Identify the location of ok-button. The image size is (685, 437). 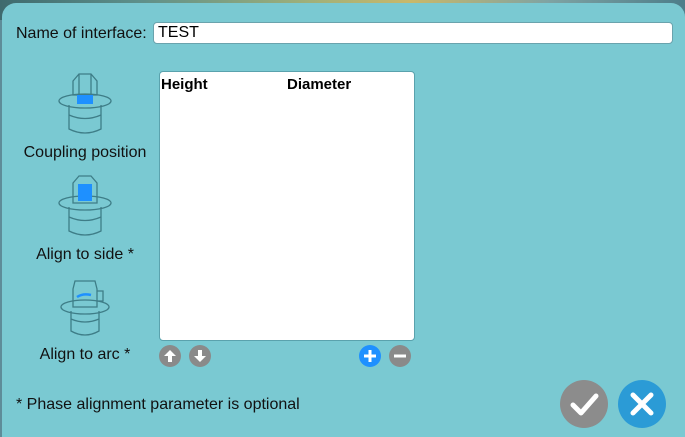
(584, 404).